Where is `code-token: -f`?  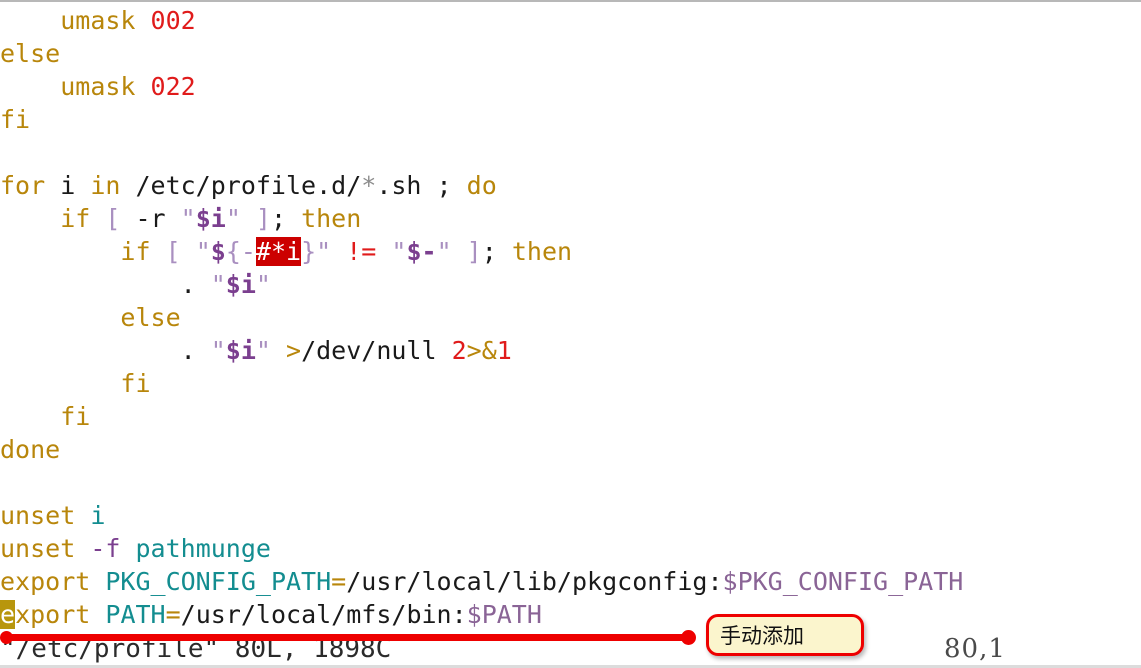
code-token: -f is located at coordinates (105, 548).